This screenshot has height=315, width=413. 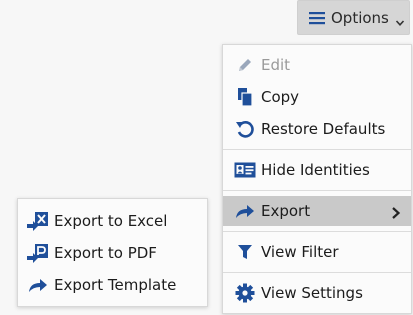 I want to click on menu-item-edit: Edit, so click(x=317, y=65).